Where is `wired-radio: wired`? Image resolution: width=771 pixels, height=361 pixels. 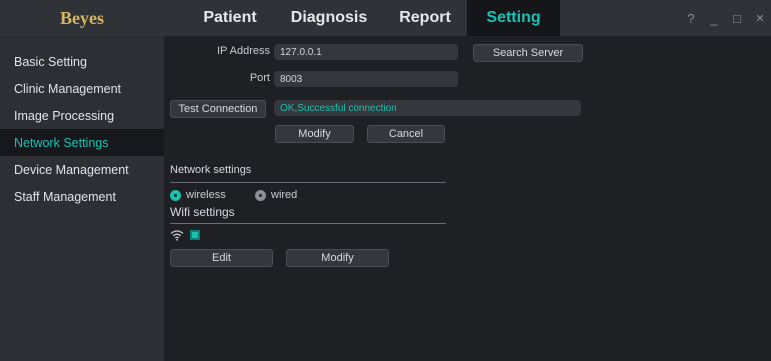 wired-radio: wired is located at coordinates (276, 195).